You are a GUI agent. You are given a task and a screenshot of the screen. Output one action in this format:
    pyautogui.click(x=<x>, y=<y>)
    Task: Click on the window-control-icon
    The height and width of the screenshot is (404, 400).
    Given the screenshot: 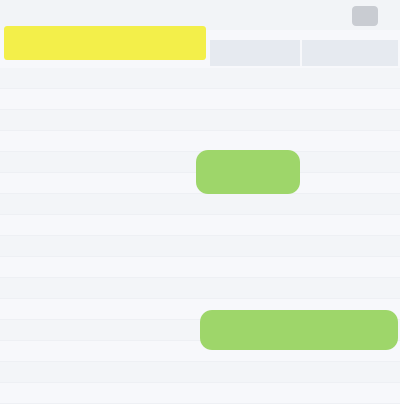 What is the action you would take?
    pyautogui.click(x=365, y=16)
    